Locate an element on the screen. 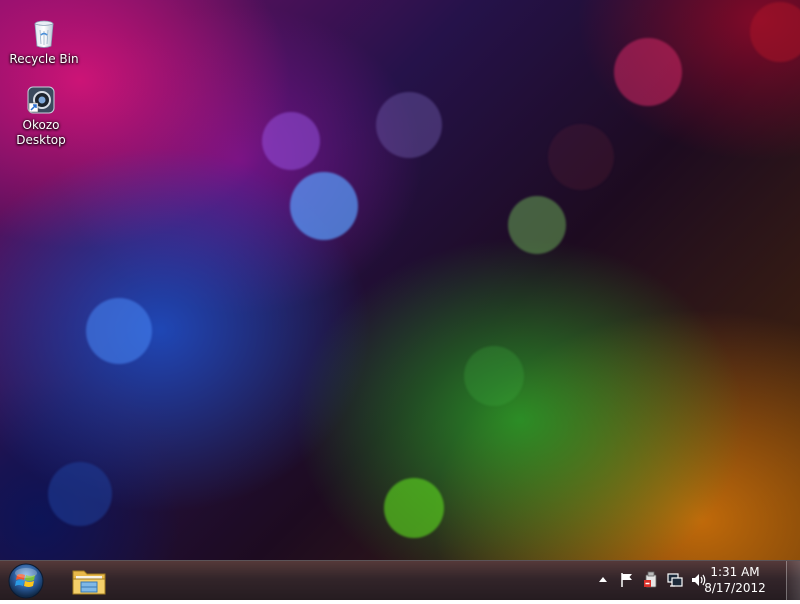 This screenshot has height=604, width=800. desktop-icon-label: Recycle Bin is located at coordinates (44, 59).